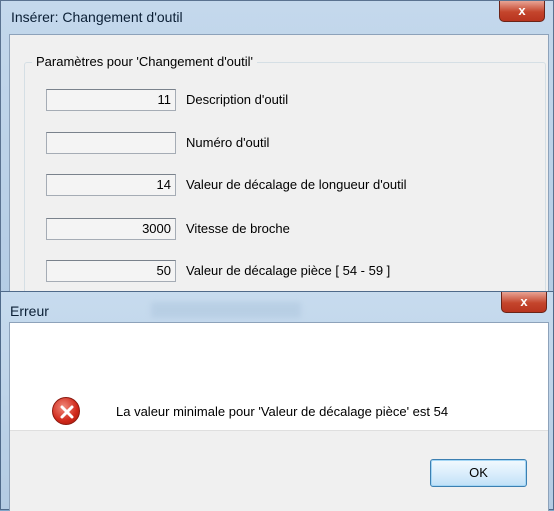  I want to click on spindle-speed-label: Vitesse de broche, so click(238, 228).